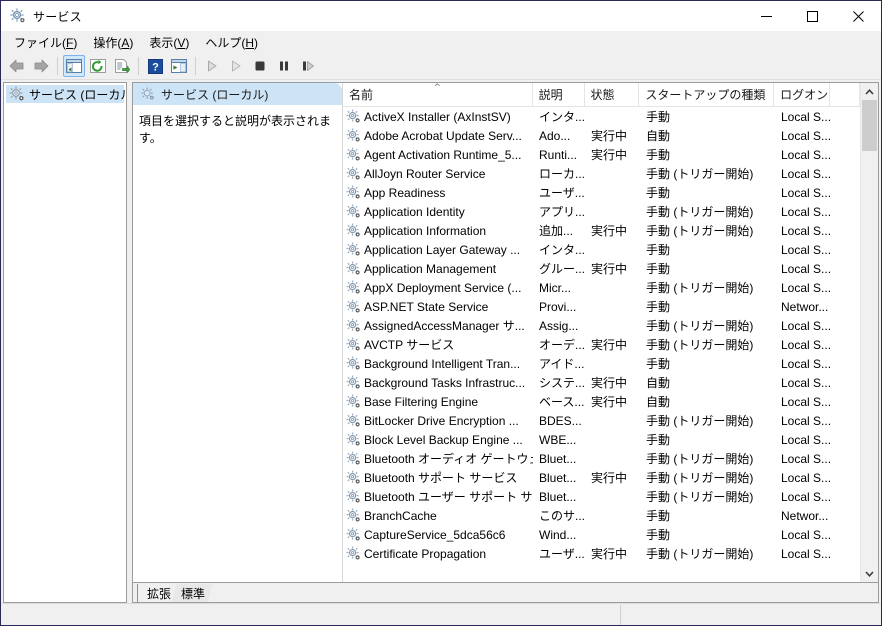 The image size is (882, 626). Describe the element at coordinates (437, 88) in the screenshot. I see `sort-ascending-icon: ^` at that location.